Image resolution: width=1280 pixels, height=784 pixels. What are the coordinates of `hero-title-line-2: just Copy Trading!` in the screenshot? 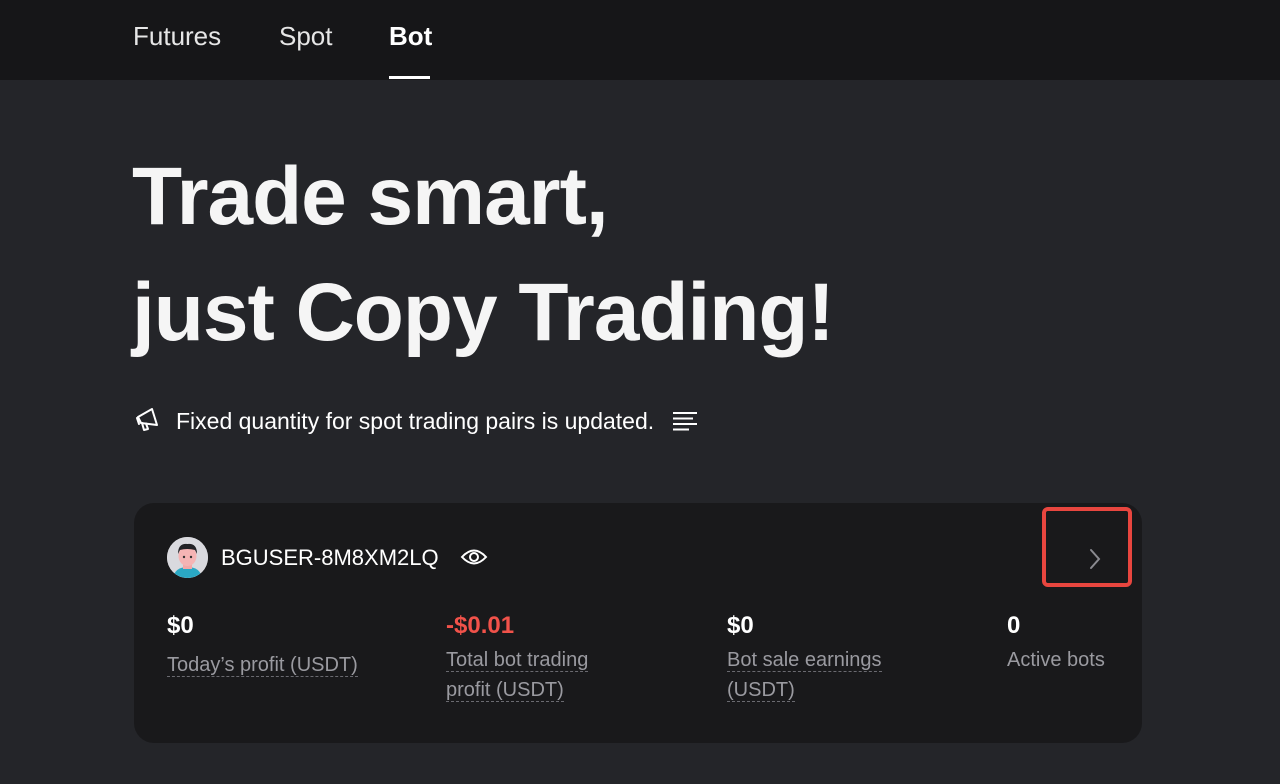 It's located at (483, 312).